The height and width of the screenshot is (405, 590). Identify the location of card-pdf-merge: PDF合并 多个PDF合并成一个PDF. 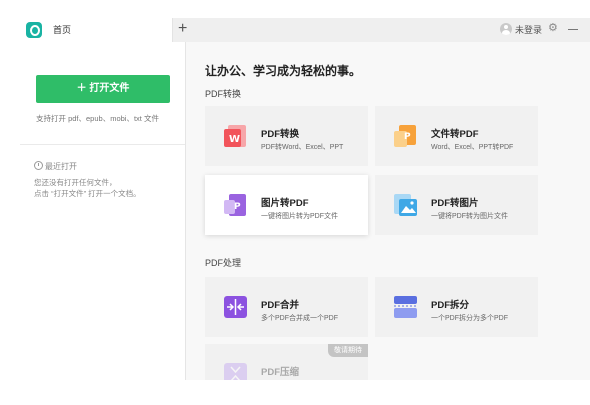
(286, 307).